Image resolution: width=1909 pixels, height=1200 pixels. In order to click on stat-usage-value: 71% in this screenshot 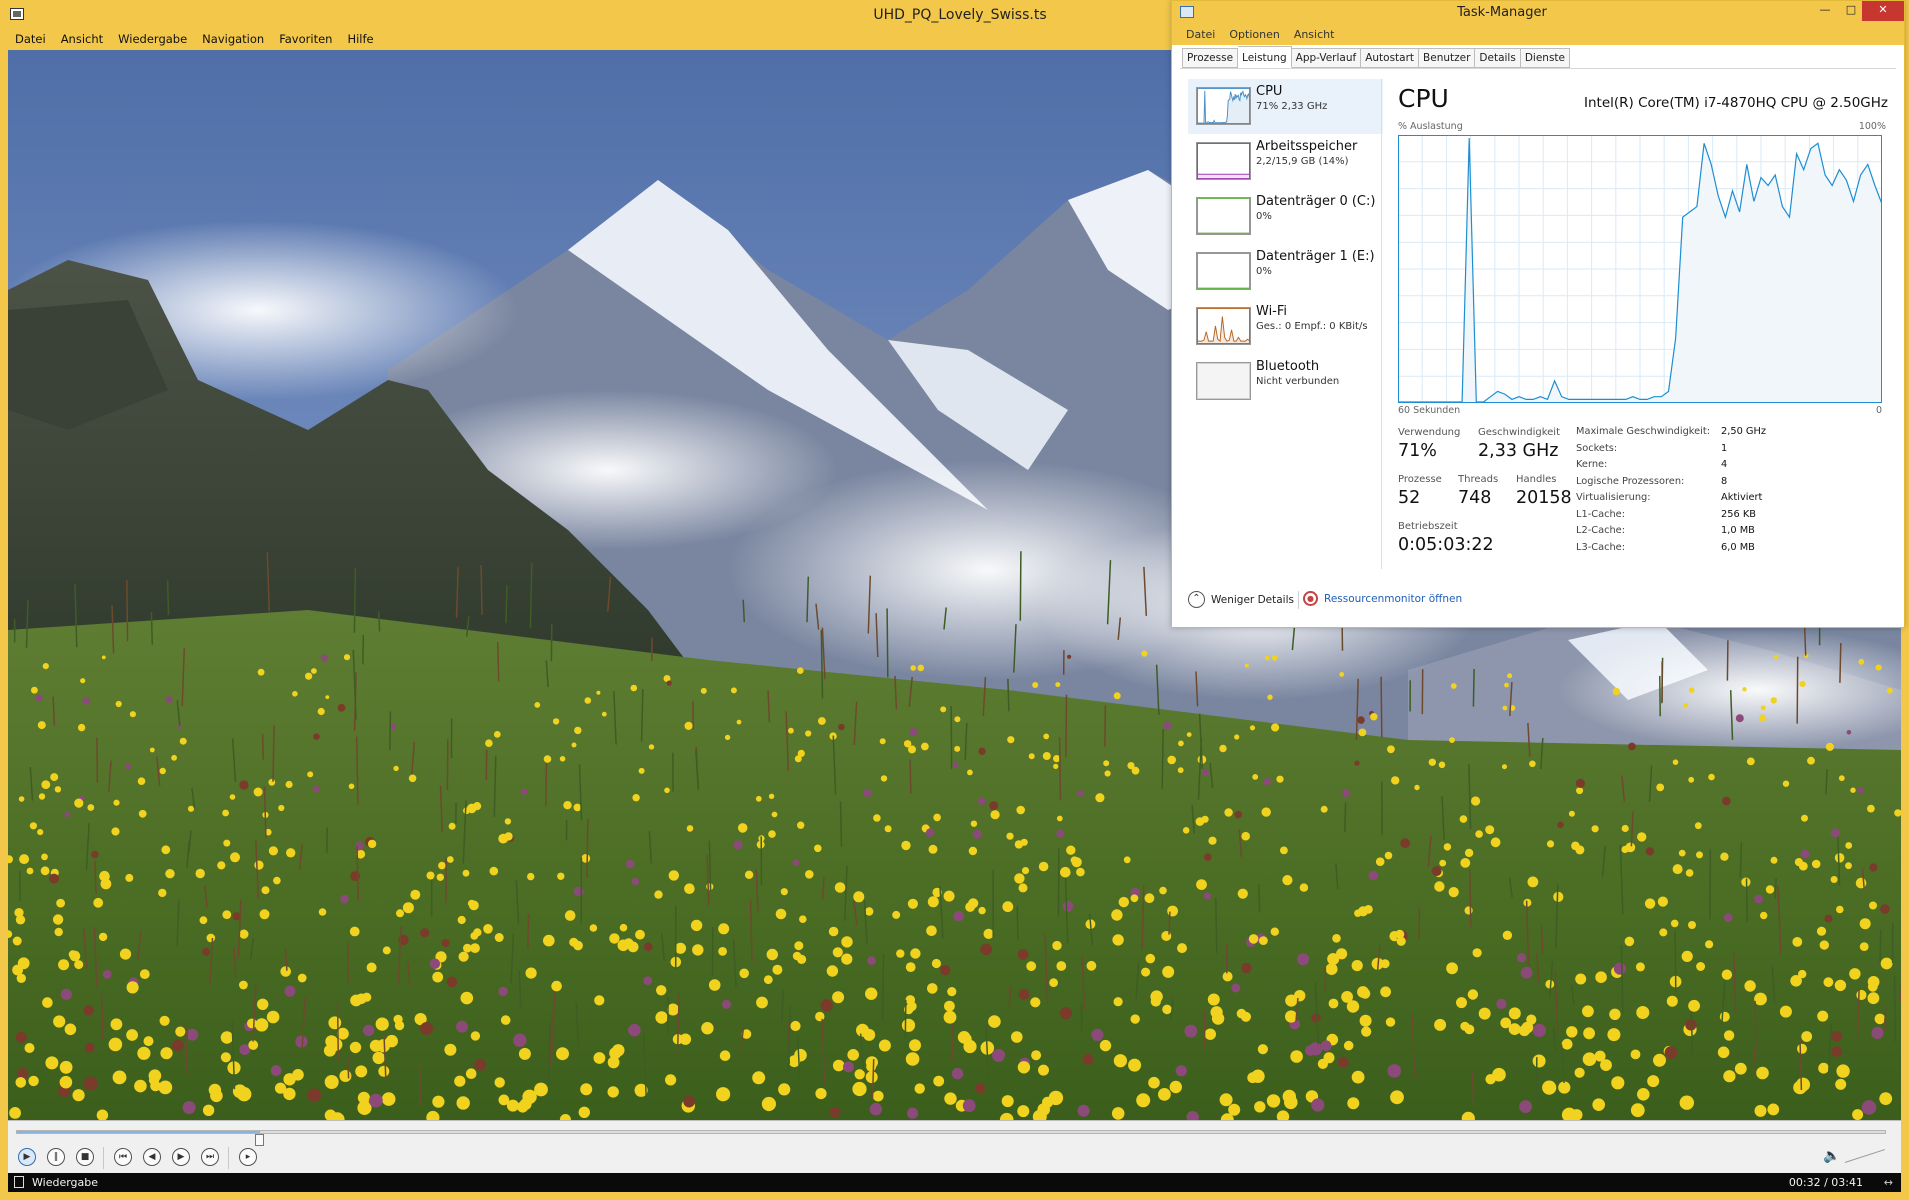, I will do `click(1417, 451)`.